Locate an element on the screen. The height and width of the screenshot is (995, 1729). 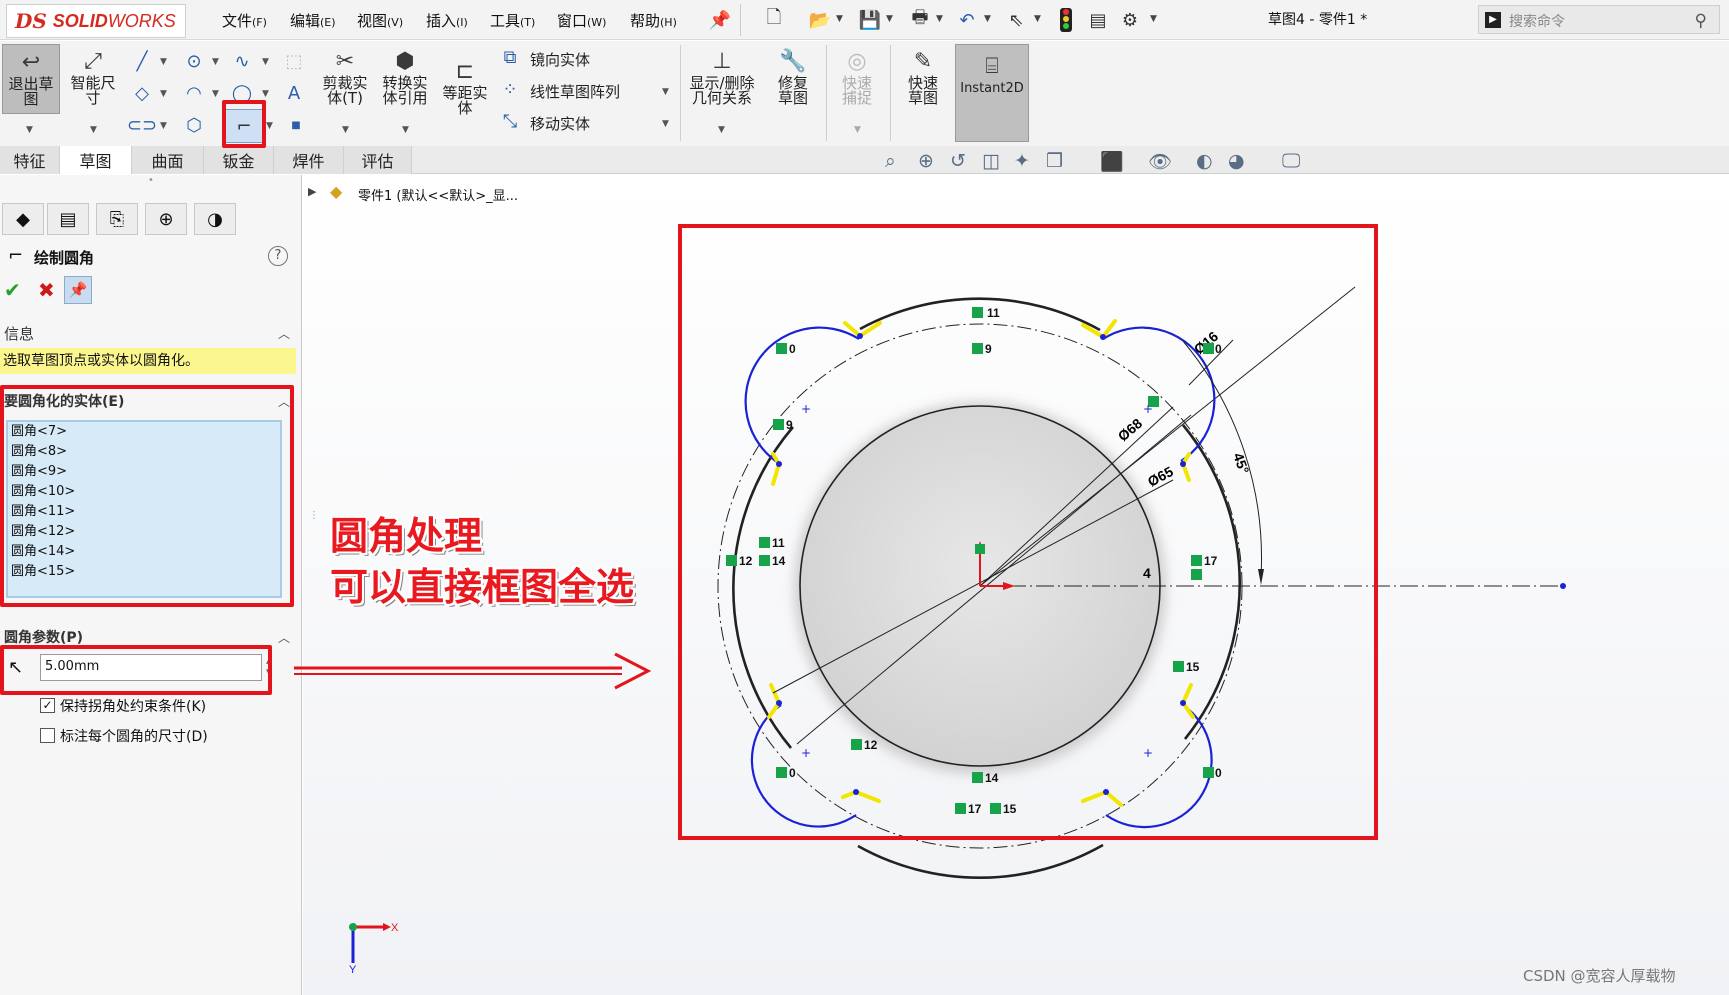
slot-icon: ⊂⊃ is located at coordinates (142, 125).